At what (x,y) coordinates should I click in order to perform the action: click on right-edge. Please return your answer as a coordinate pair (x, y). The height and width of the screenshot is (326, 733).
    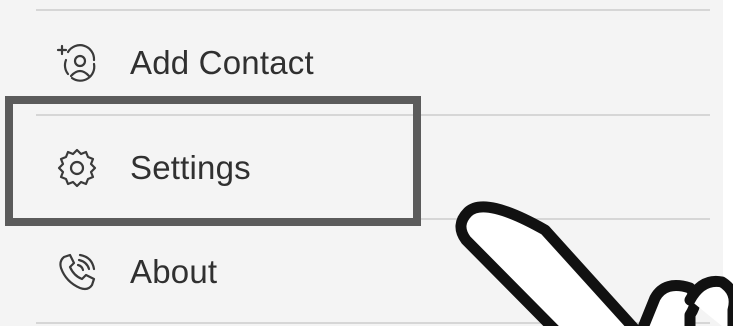
    Looking at the image, I should click on (728, 163).